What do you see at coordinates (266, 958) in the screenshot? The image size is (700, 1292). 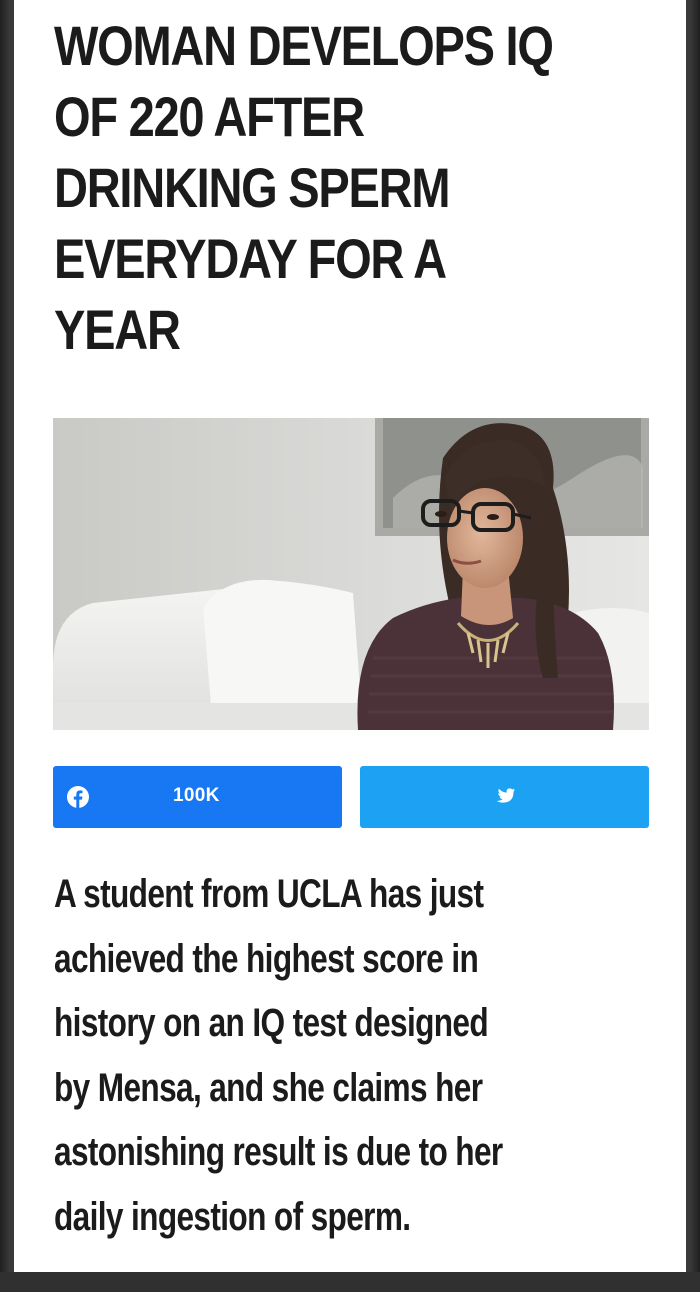 I see `body-line: achieved the highest score in` at bounding box center [266, 958].